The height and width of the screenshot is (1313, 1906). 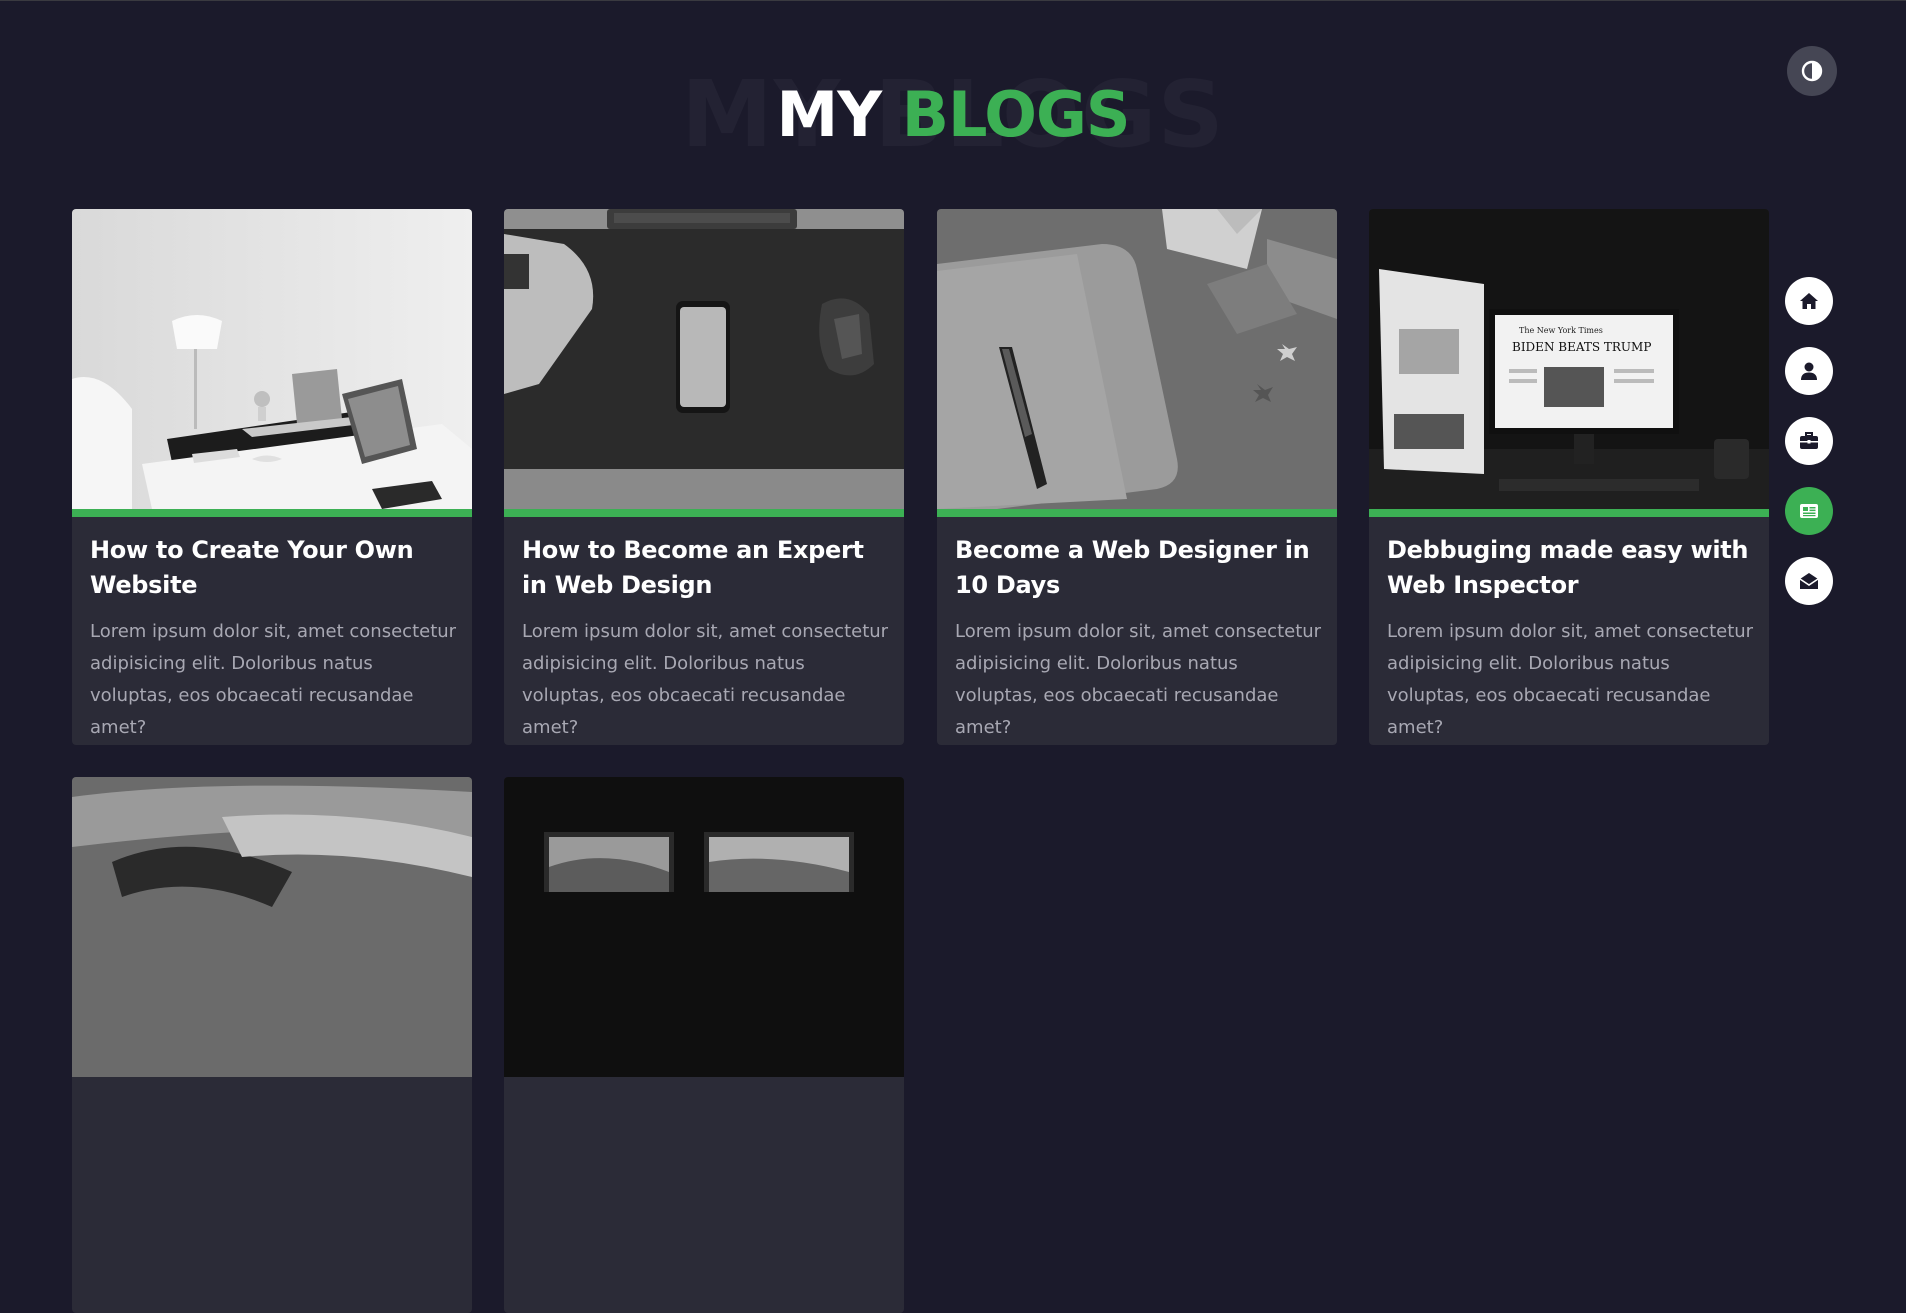 What do you see at coordinates (707, 568) in the screenshot?
I see `blog-title: How to Become an Expert in Web Design` at bounding box center [707, 568].